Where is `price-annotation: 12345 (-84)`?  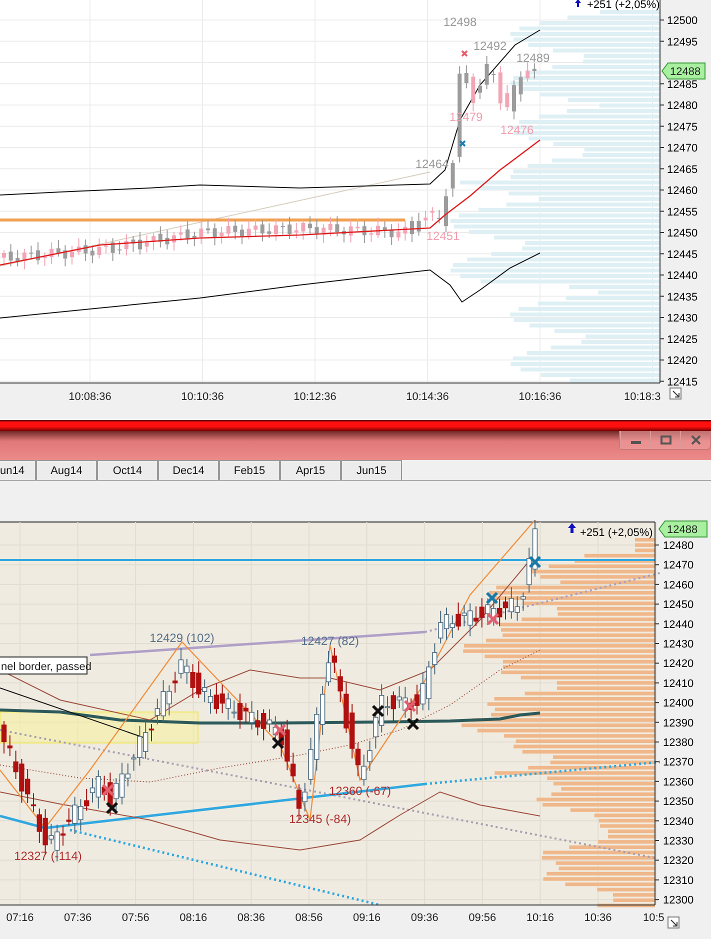 price-annotation: 12345 (-84) is located at coordinates (320, 819).